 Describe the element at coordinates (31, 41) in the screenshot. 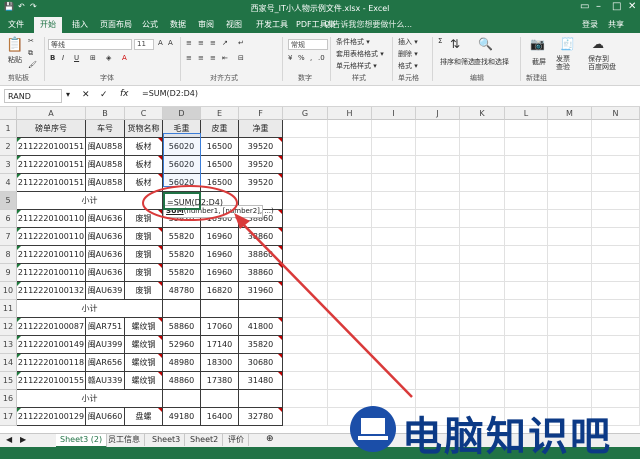

I see `cut-icon: ✂` at that location.